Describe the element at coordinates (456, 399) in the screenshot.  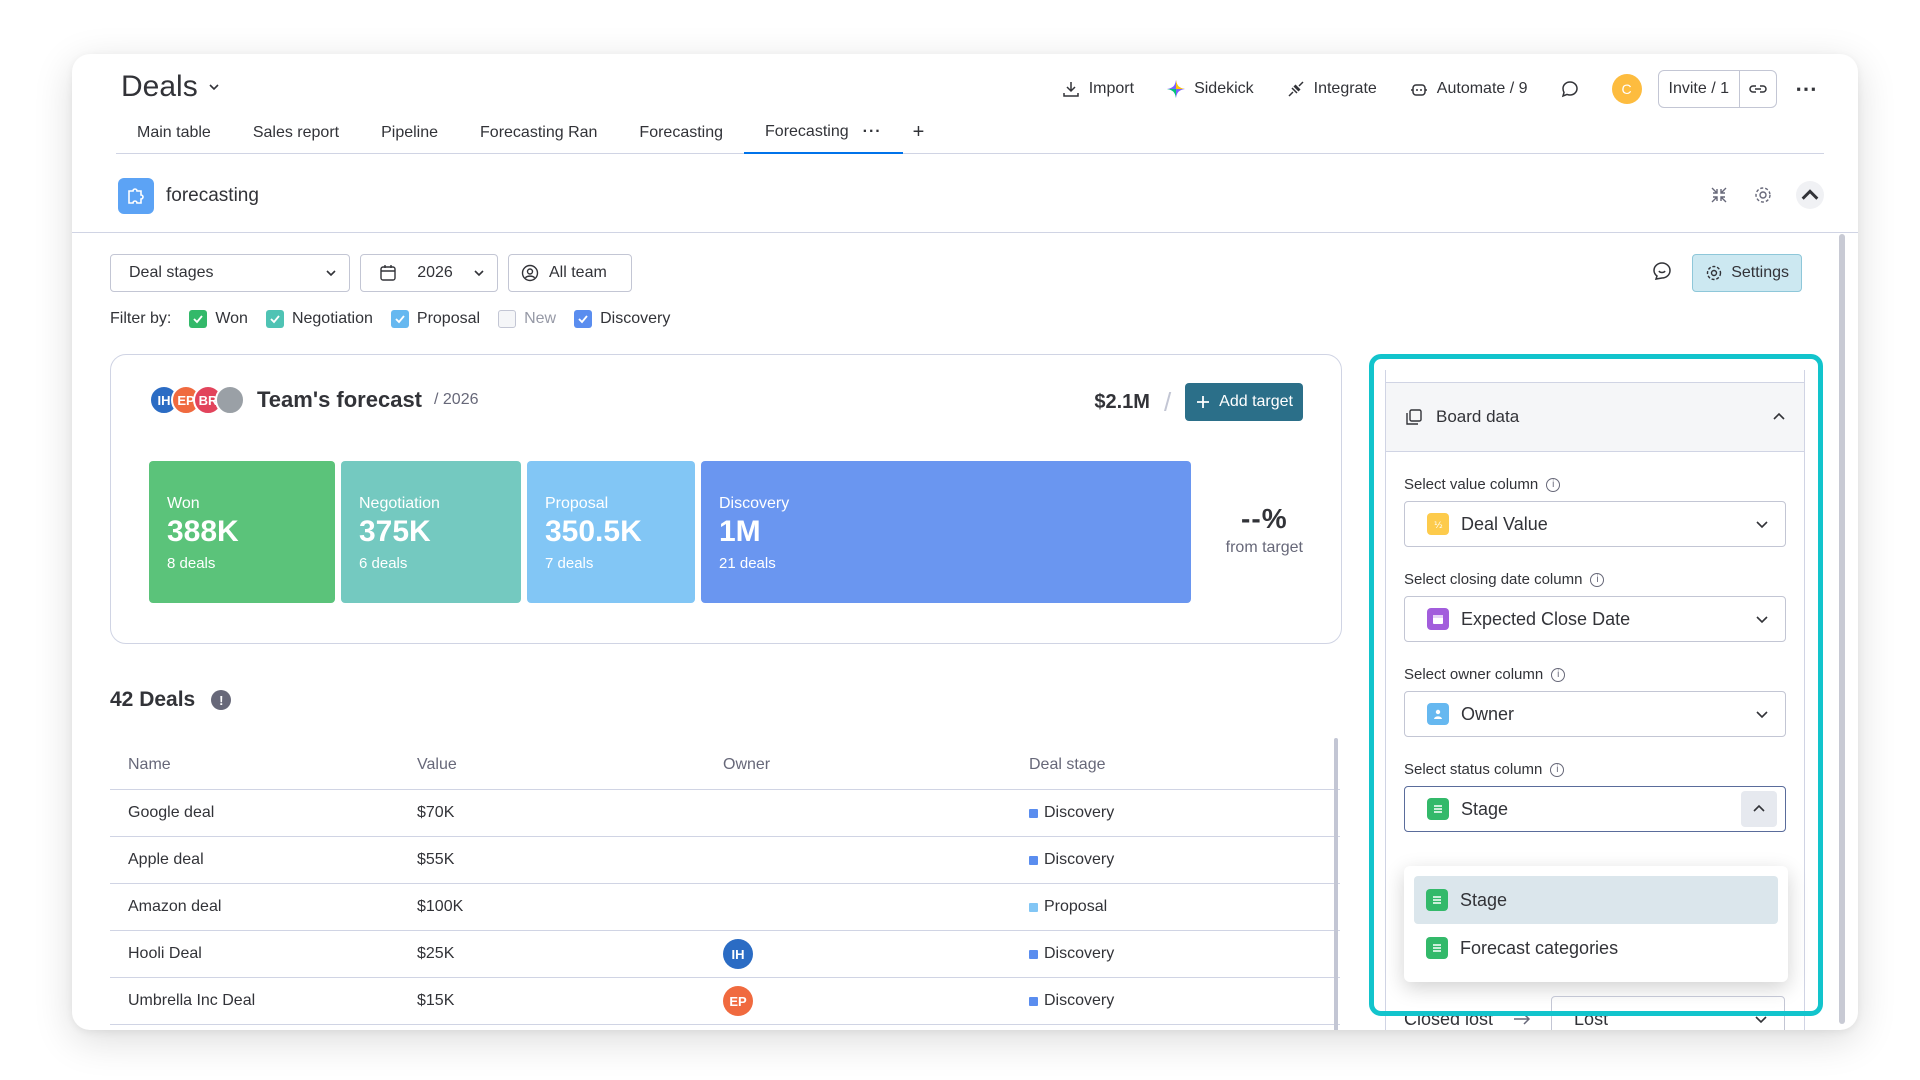
I see `forecast-year: / 2026` at that location.